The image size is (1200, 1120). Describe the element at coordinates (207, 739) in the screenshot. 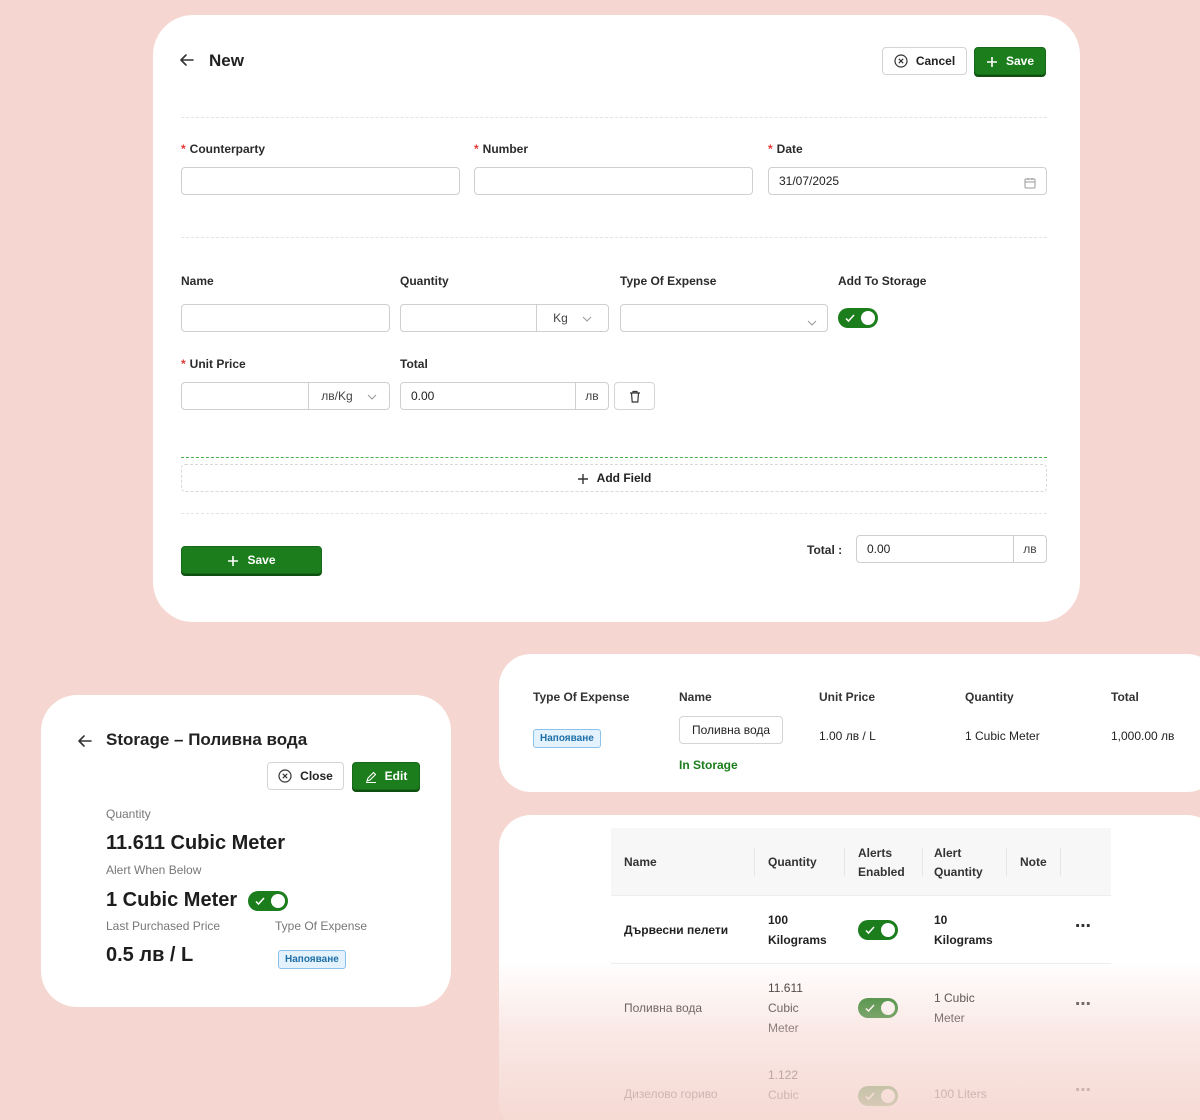

I see `storage-title: Storage – Поливна вода` at that location.